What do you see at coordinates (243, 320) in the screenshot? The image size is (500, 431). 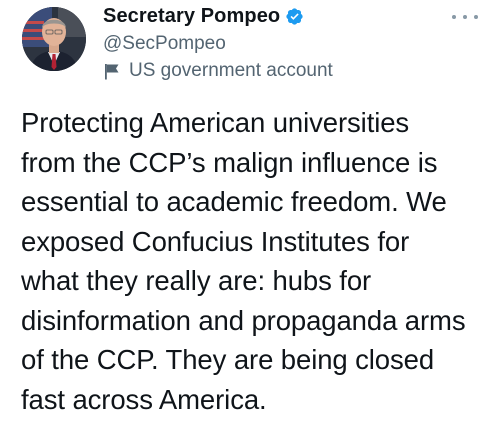 I see `tweet-text-line: disinformation and propaganda arms` at bounding box center [243, 320].